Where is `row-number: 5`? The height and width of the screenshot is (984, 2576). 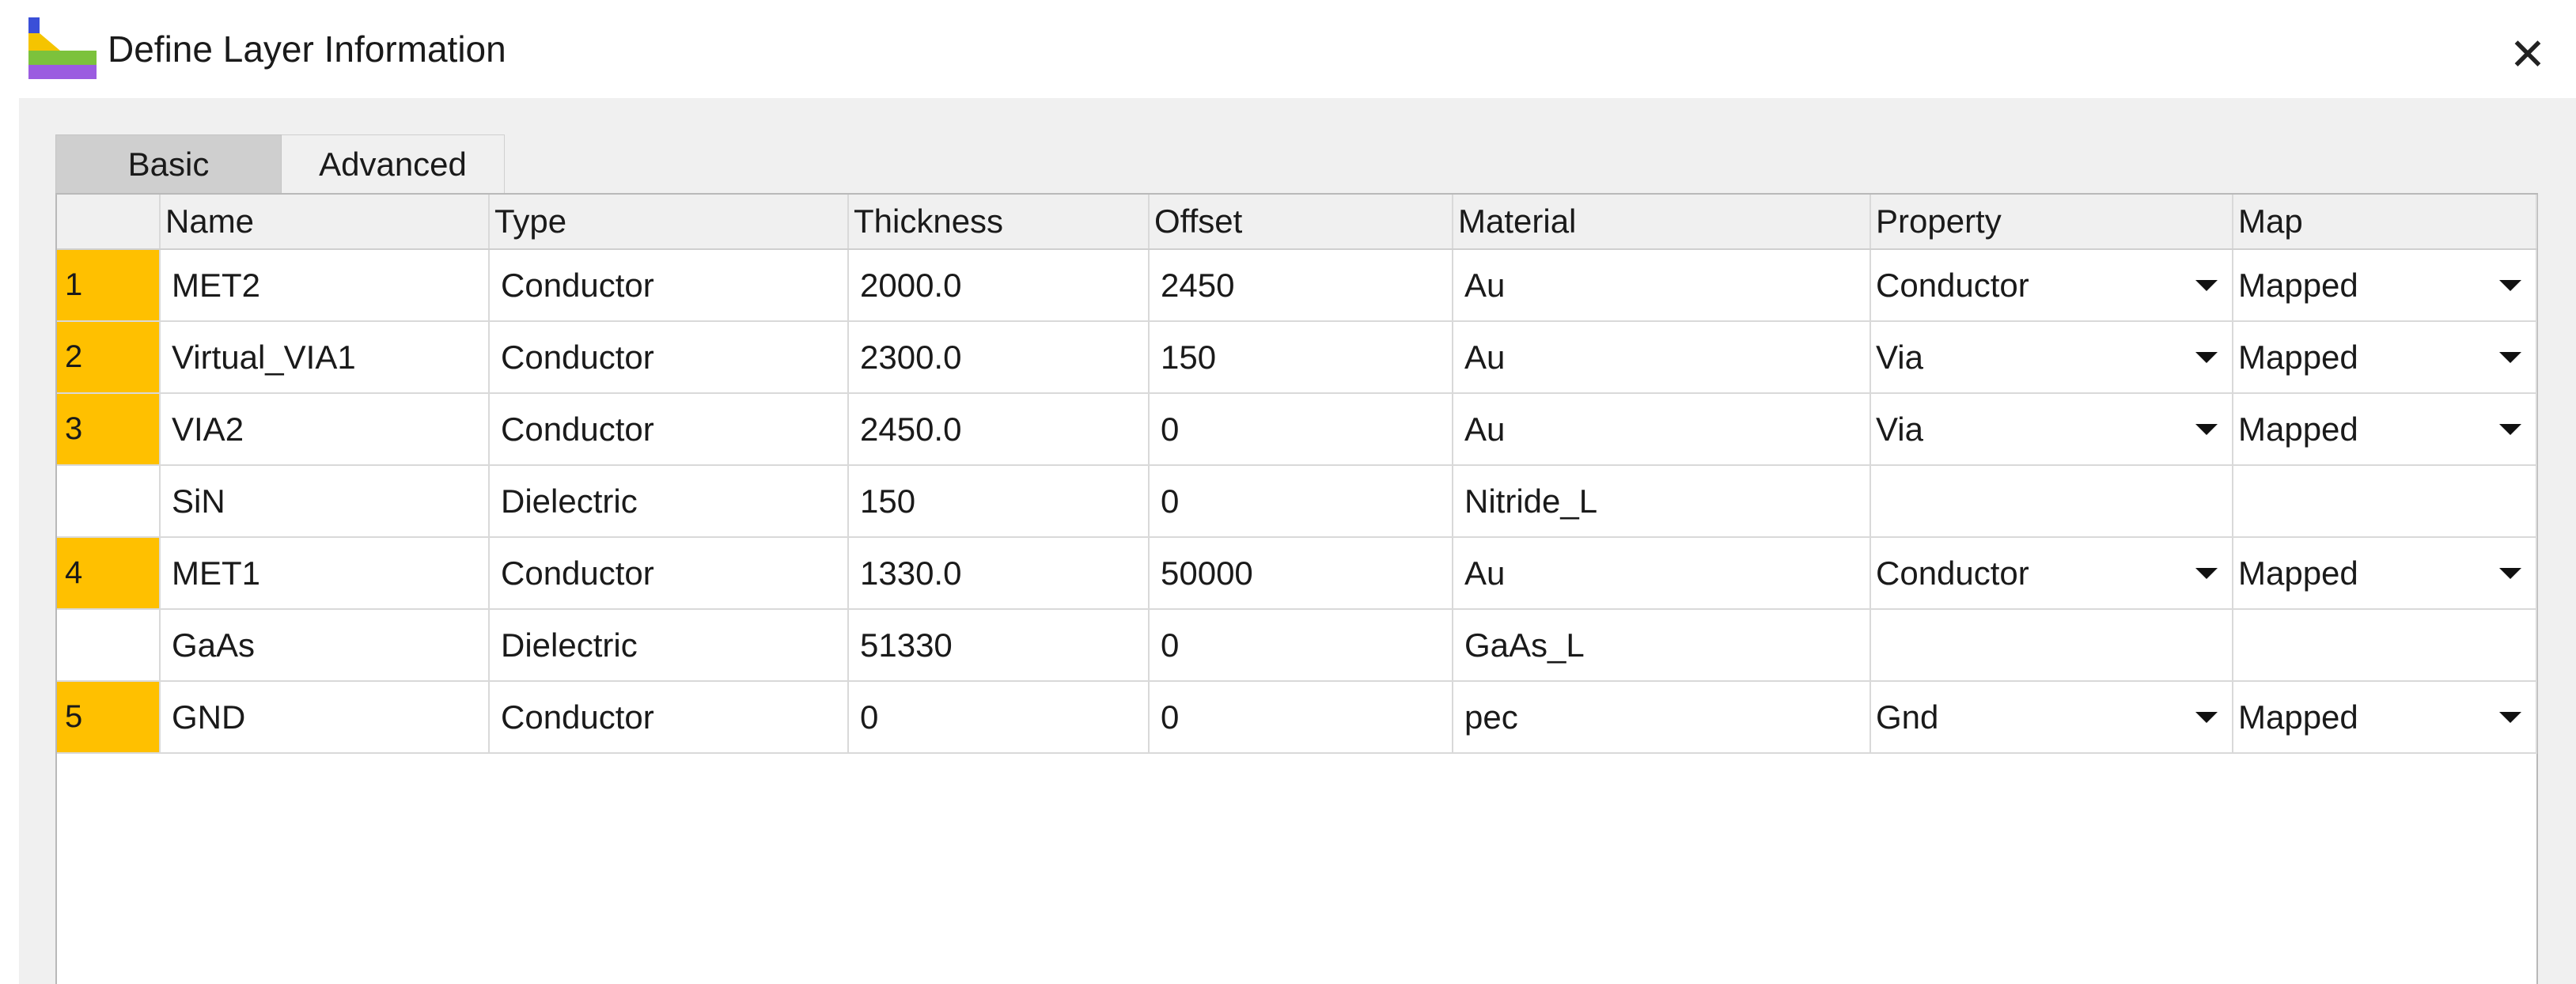 row-number: 5 is located at coordinates (109, 717).